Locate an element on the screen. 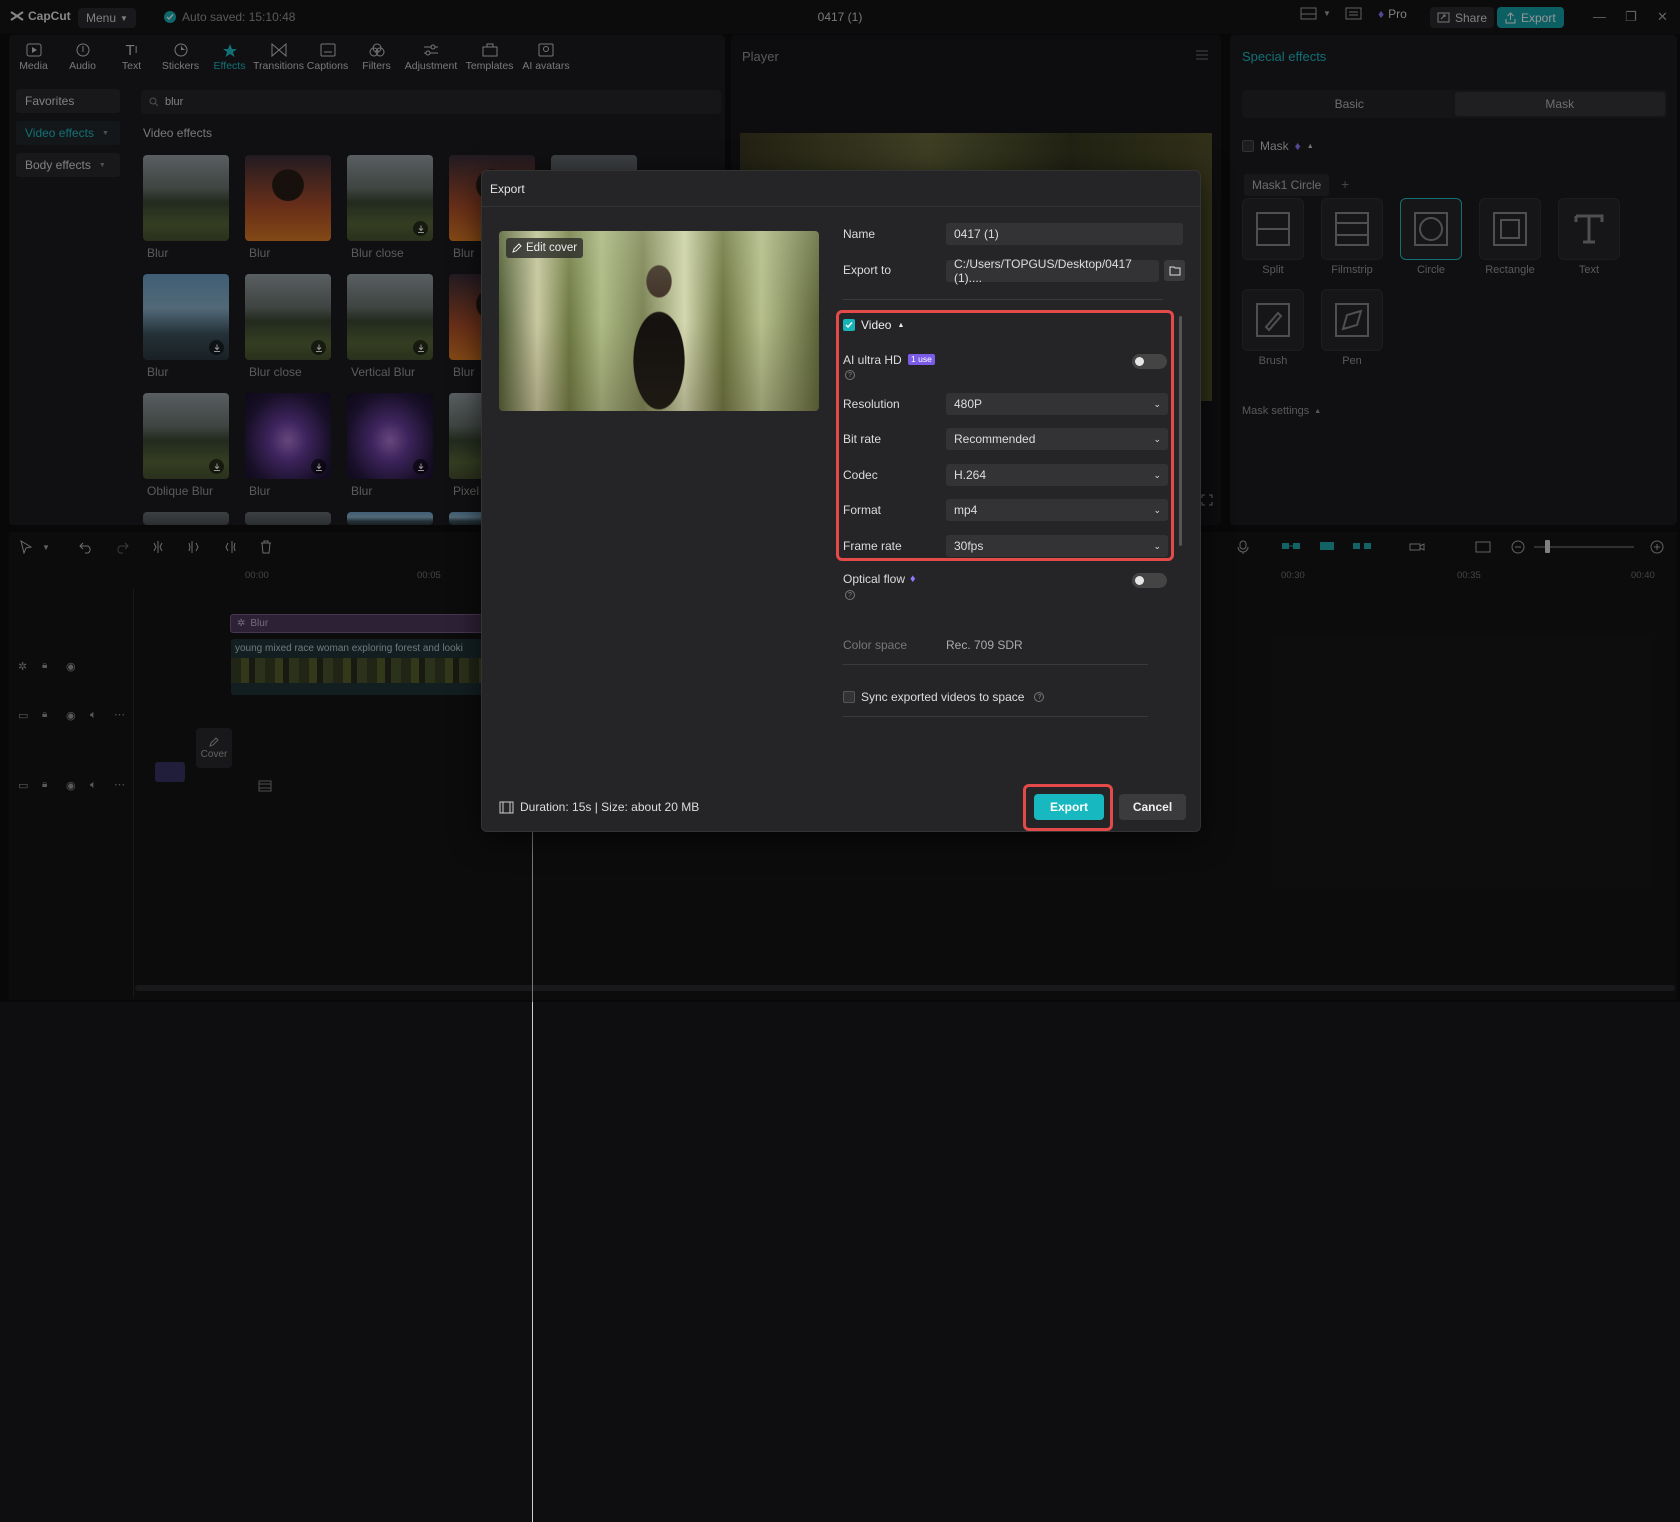  ai-hd-label: AI ultra HD is located at coordinates (872, 360).